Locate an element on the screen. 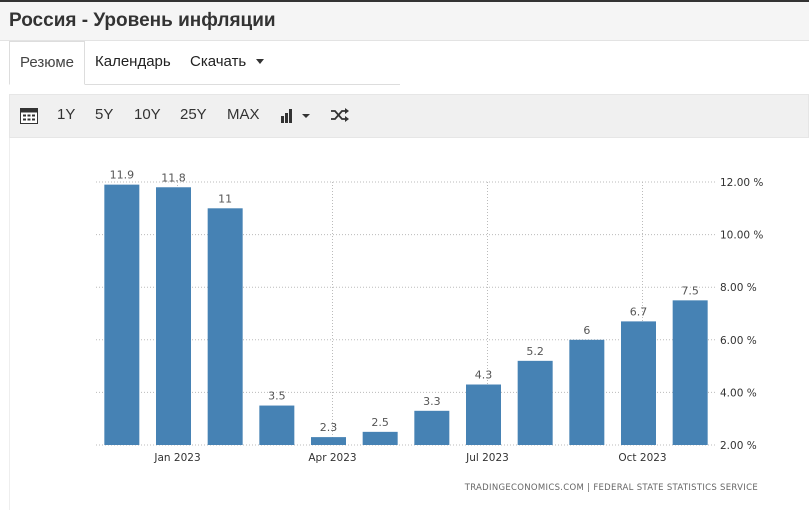 The width and height of the screenshot is (809, 515). range-10y-button: 10Y is located at coordinates (147, 116).